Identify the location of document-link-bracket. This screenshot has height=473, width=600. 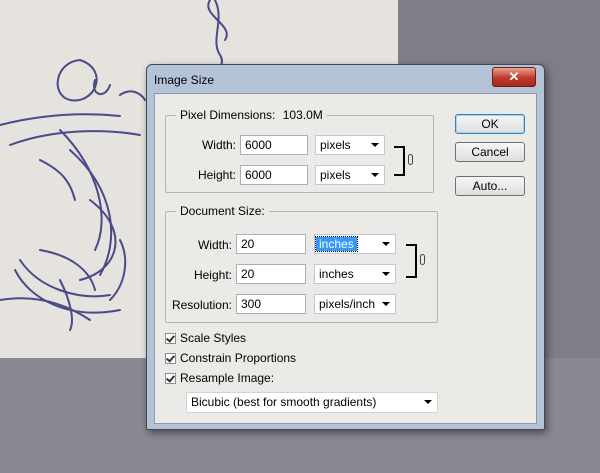
(411, 261).